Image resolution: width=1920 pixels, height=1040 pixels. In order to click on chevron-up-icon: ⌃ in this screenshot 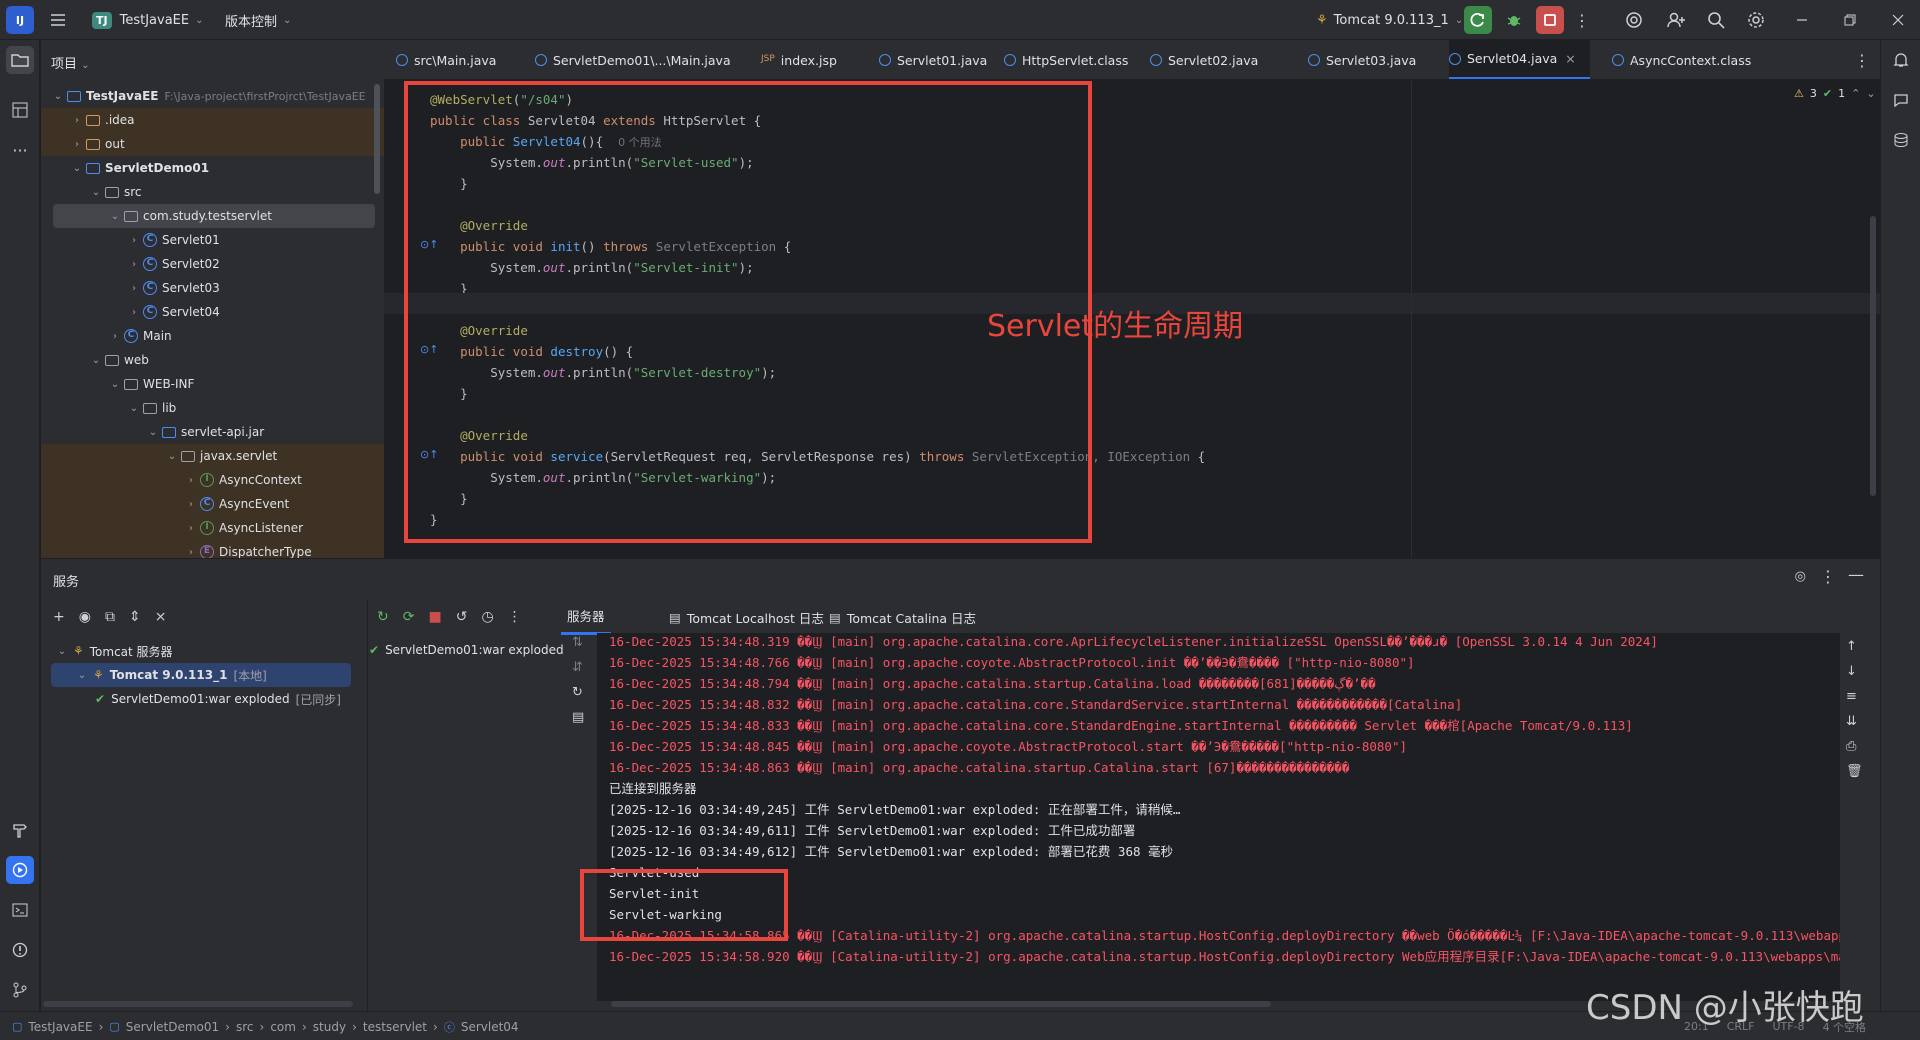, I will do `click(1855, 93)`.